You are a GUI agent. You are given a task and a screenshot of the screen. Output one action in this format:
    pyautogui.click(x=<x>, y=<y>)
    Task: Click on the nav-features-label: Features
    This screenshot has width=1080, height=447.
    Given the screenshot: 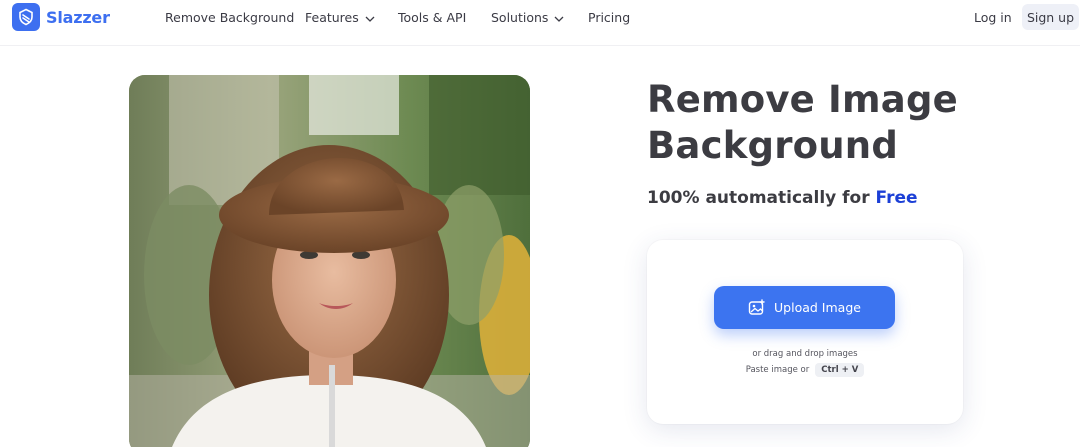 What is the action you would take?
    pyautogui.click(x=332, y=17)
    